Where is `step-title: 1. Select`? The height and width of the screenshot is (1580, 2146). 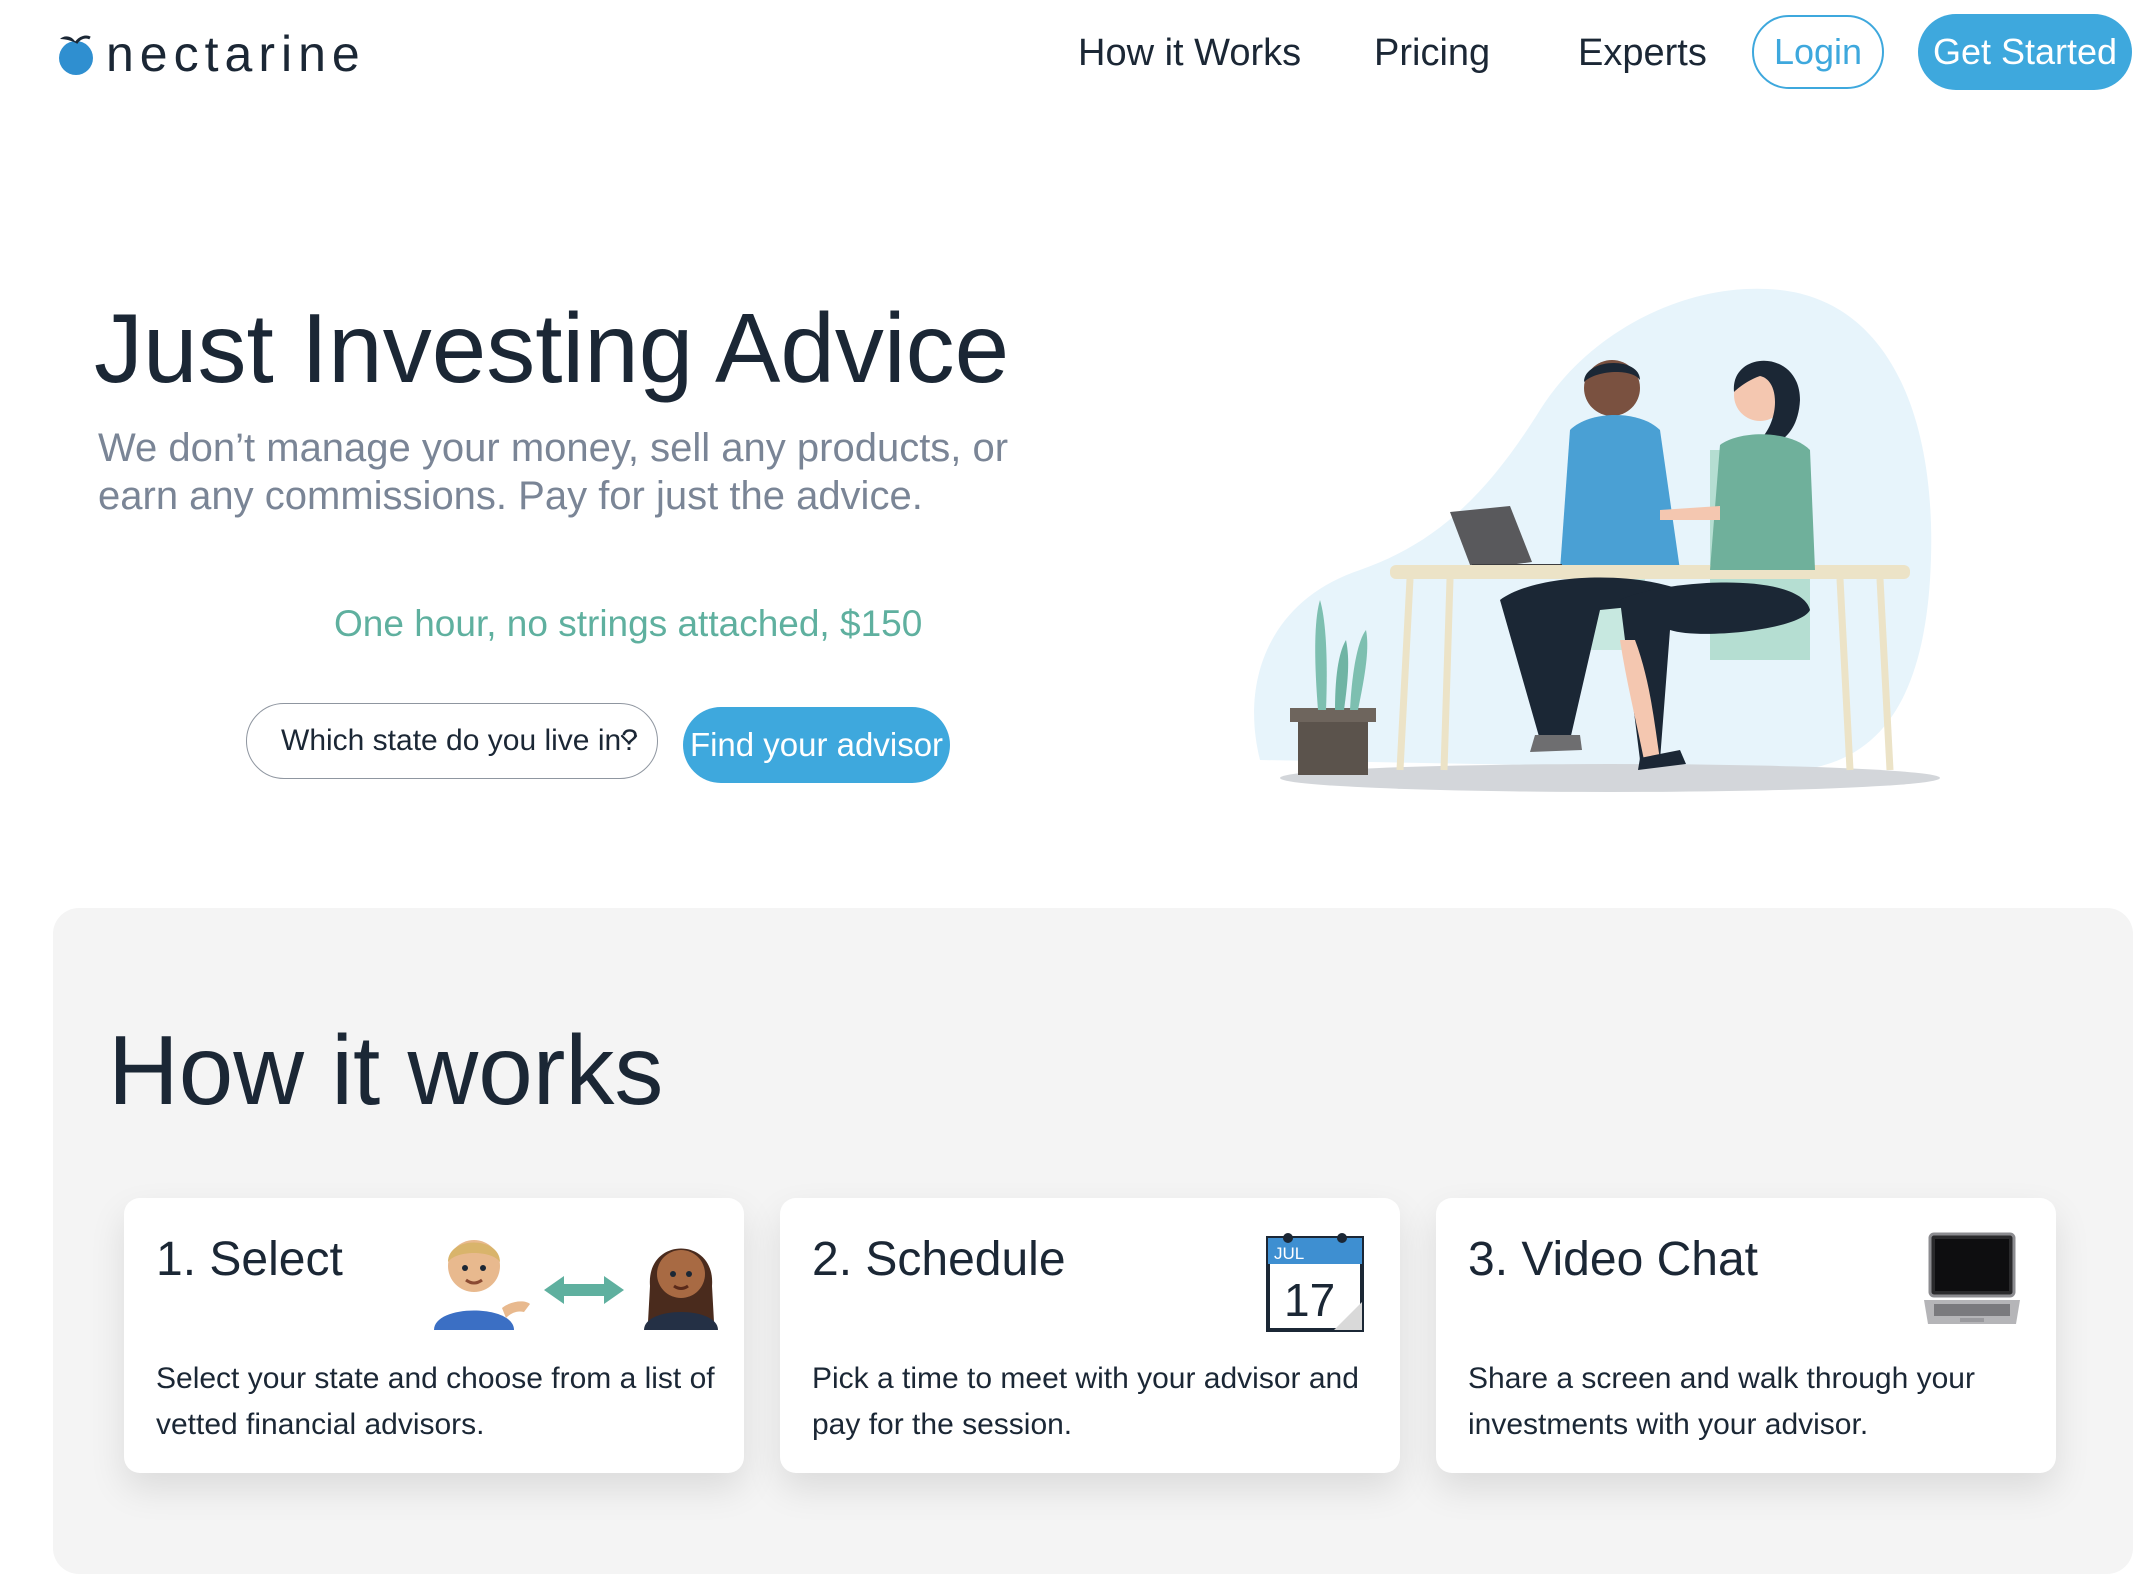 step-title: 1. Select is located at coordinates (249, 1259).